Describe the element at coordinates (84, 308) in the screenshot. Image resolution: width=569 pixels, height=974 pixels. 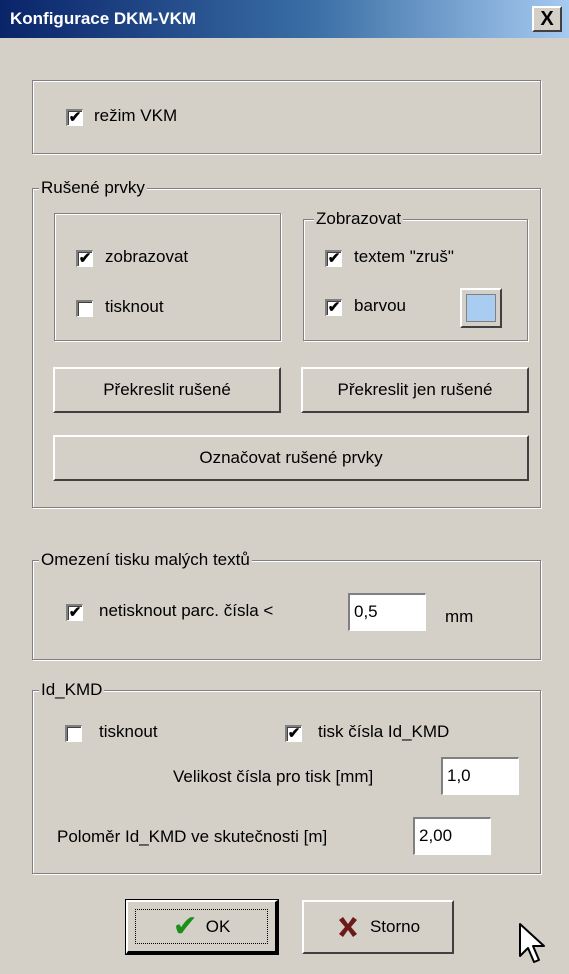
I see `tisknout-checkbox` at that location.